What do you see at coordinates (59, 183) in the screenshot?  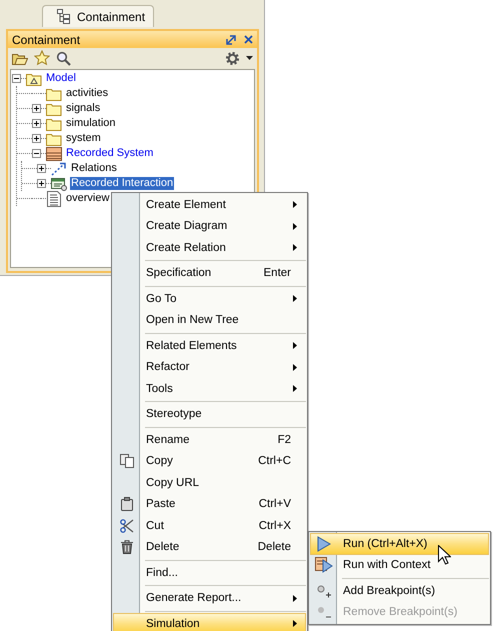 I see `window-icon` at bounding box center [59, 183].